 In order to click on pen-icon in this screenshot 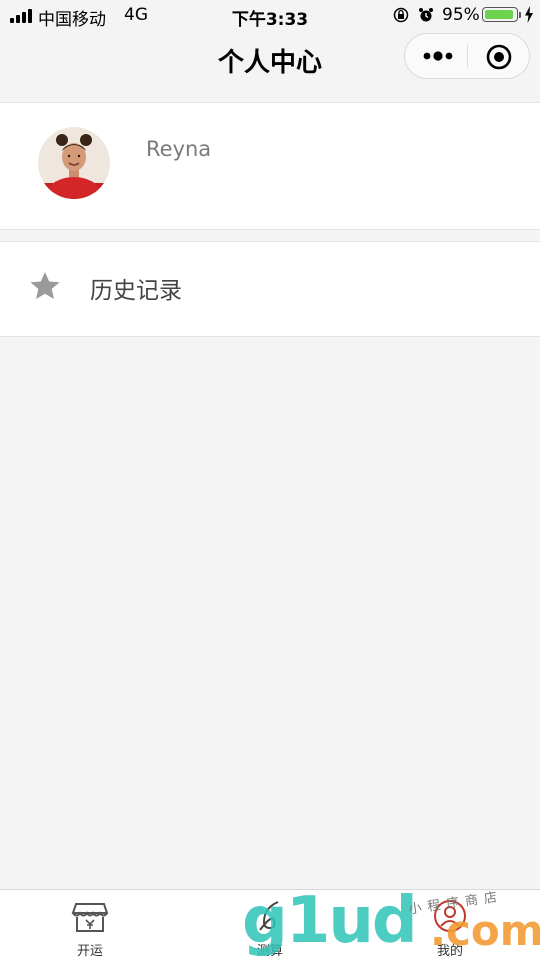, I will do `click(269, 916)`.